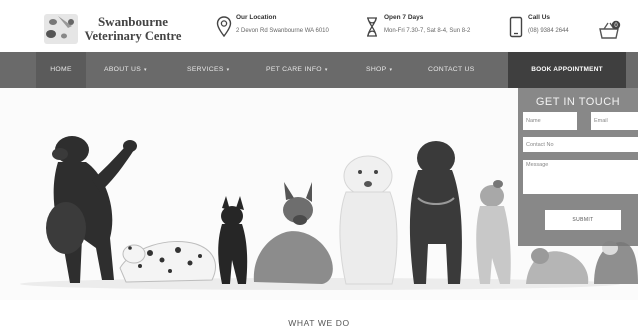  I want to click on email-field, so click(614, 121).